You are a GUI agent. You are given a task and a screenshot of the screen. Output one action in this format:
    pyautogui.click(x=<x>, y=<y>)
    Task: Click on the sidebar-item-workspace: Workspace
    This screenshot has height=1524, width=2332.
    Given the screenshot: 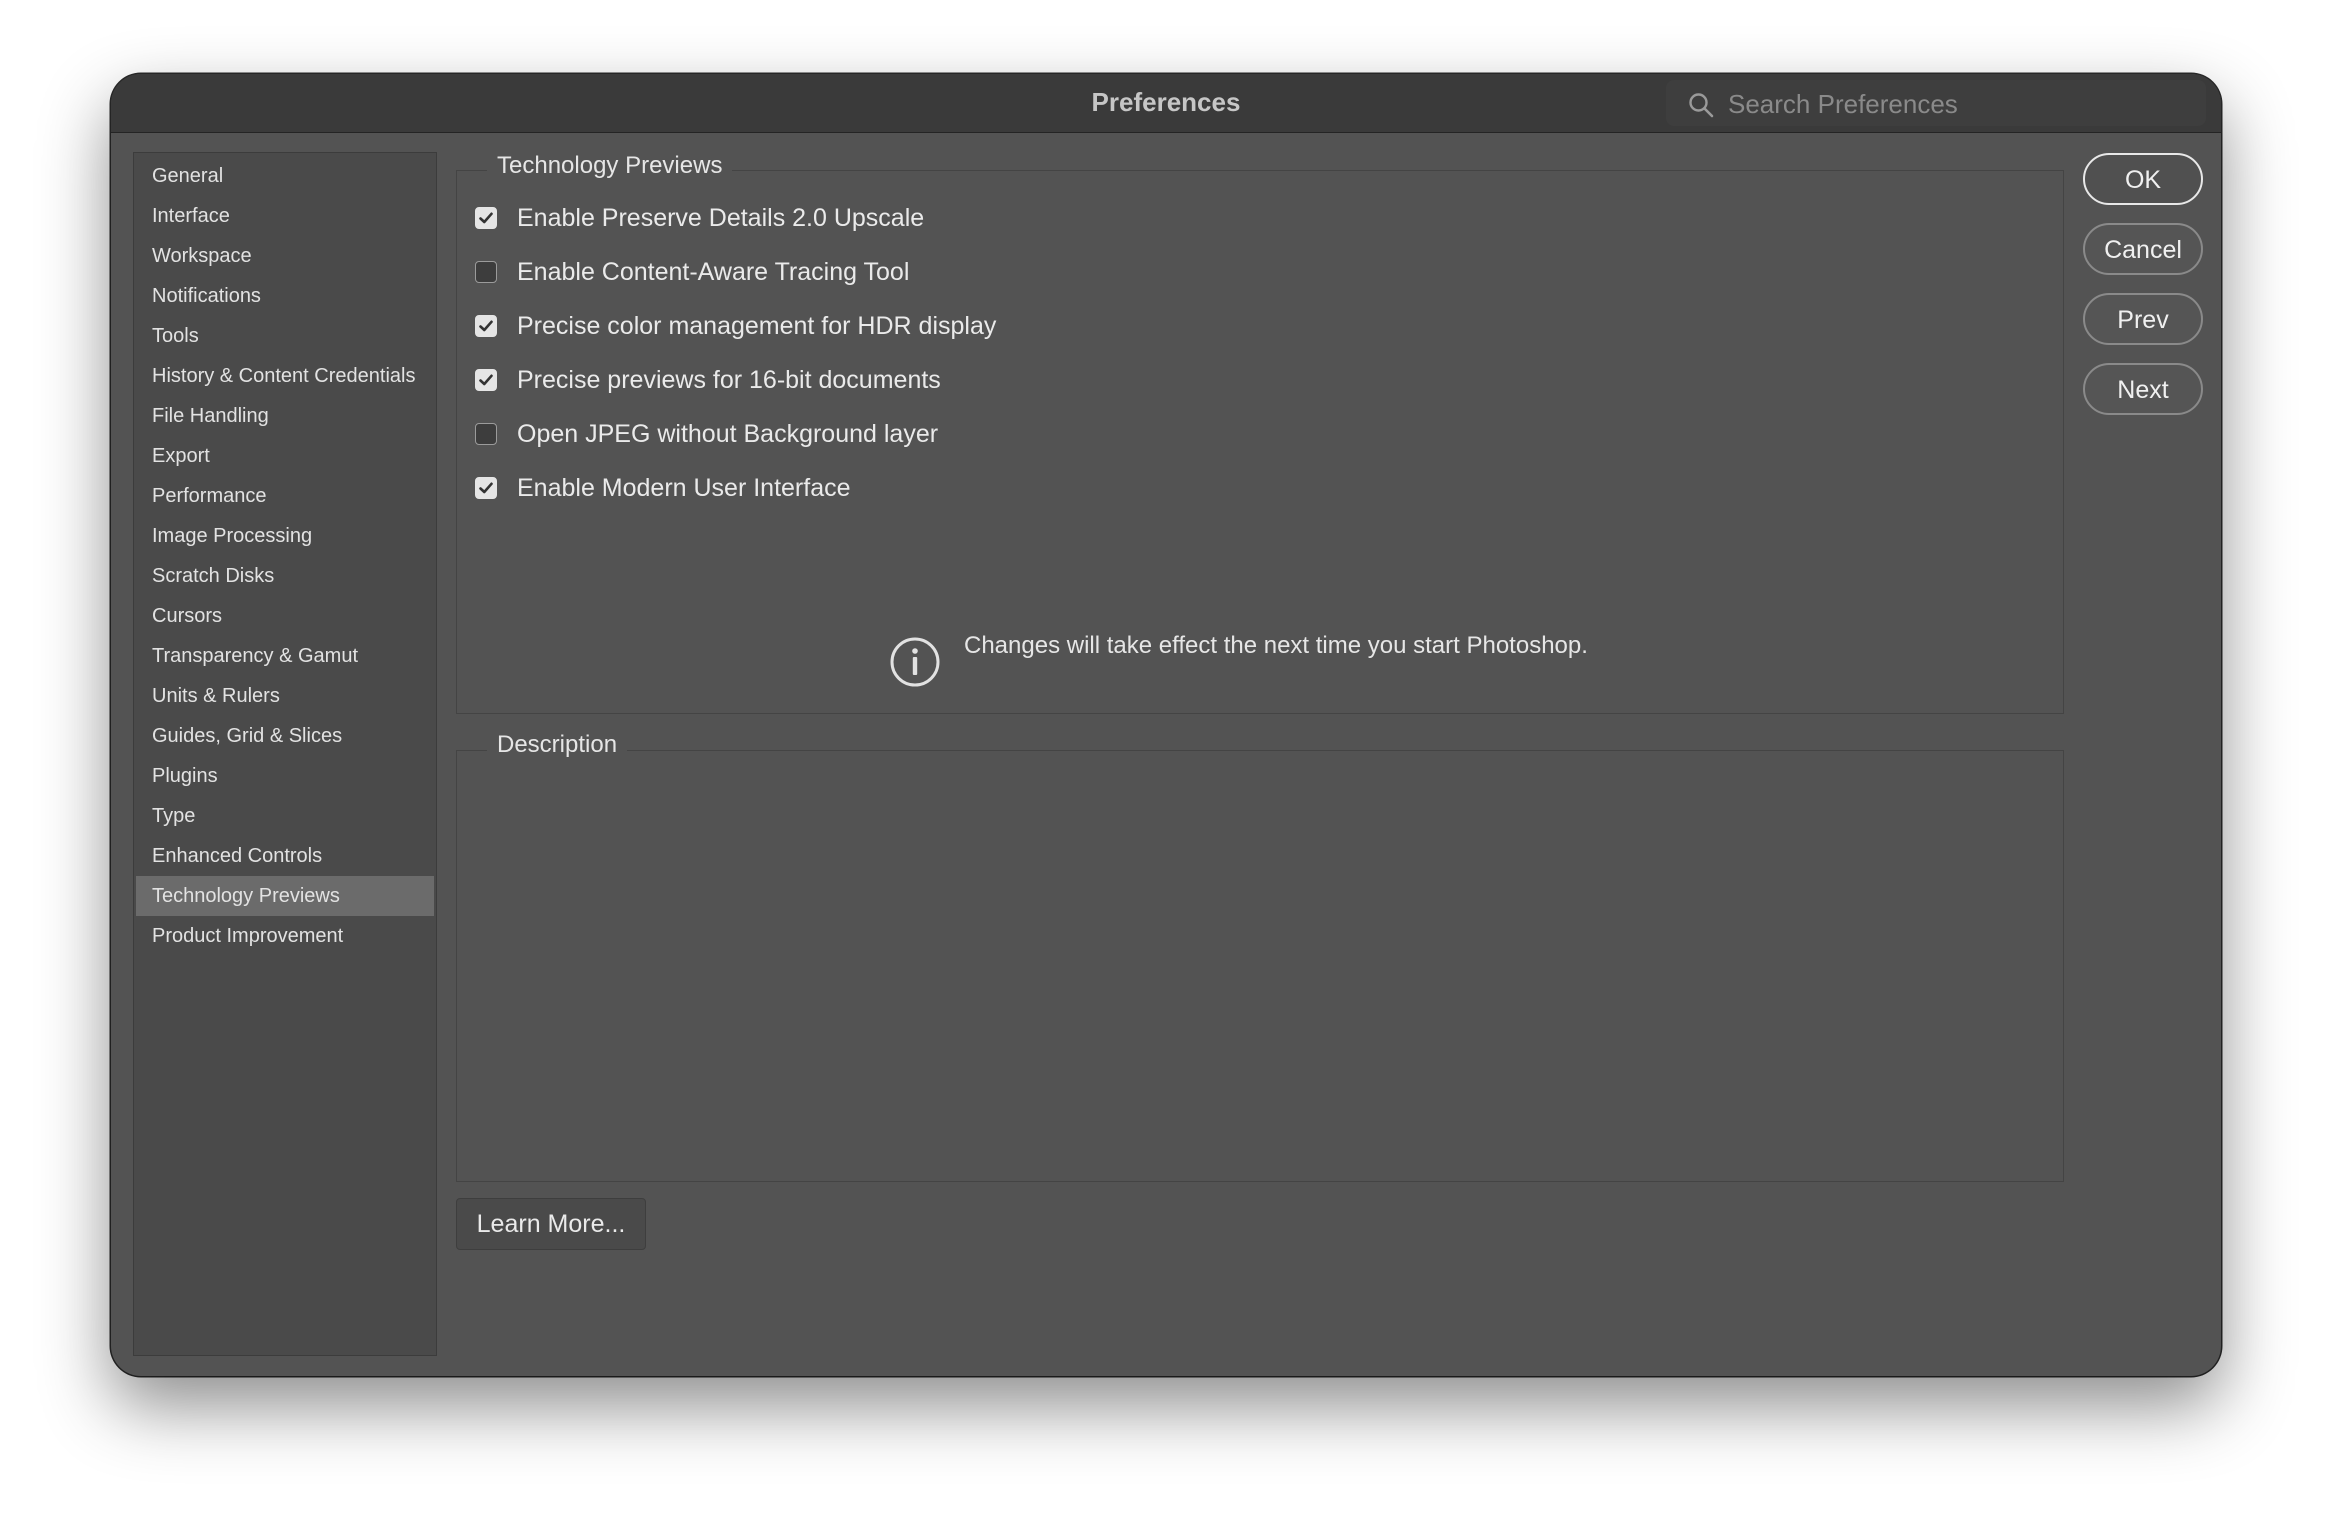 What is the action you would take?
    pyautogui.click(x=285, y=256)
    